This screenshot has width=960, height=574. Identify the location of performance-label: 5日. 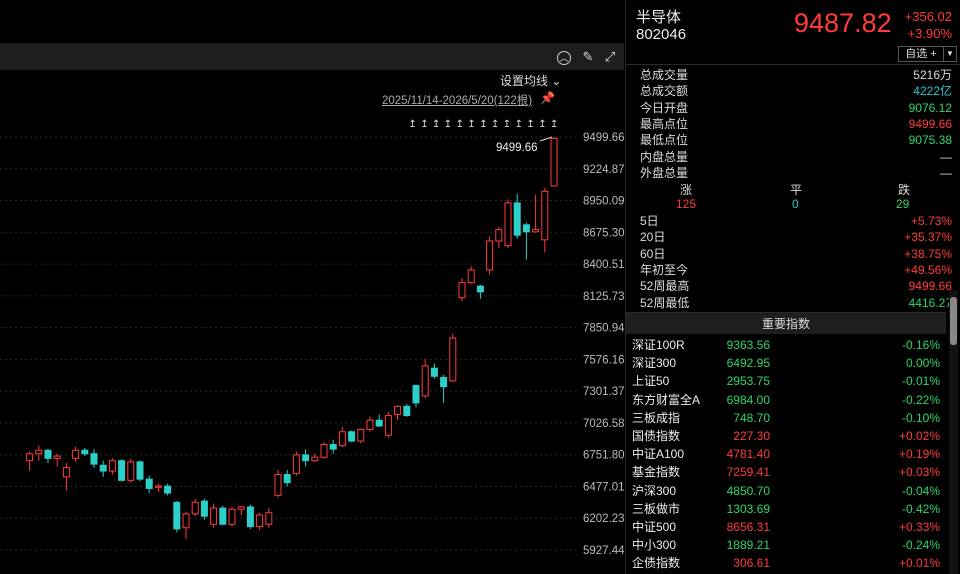
(649, 221).